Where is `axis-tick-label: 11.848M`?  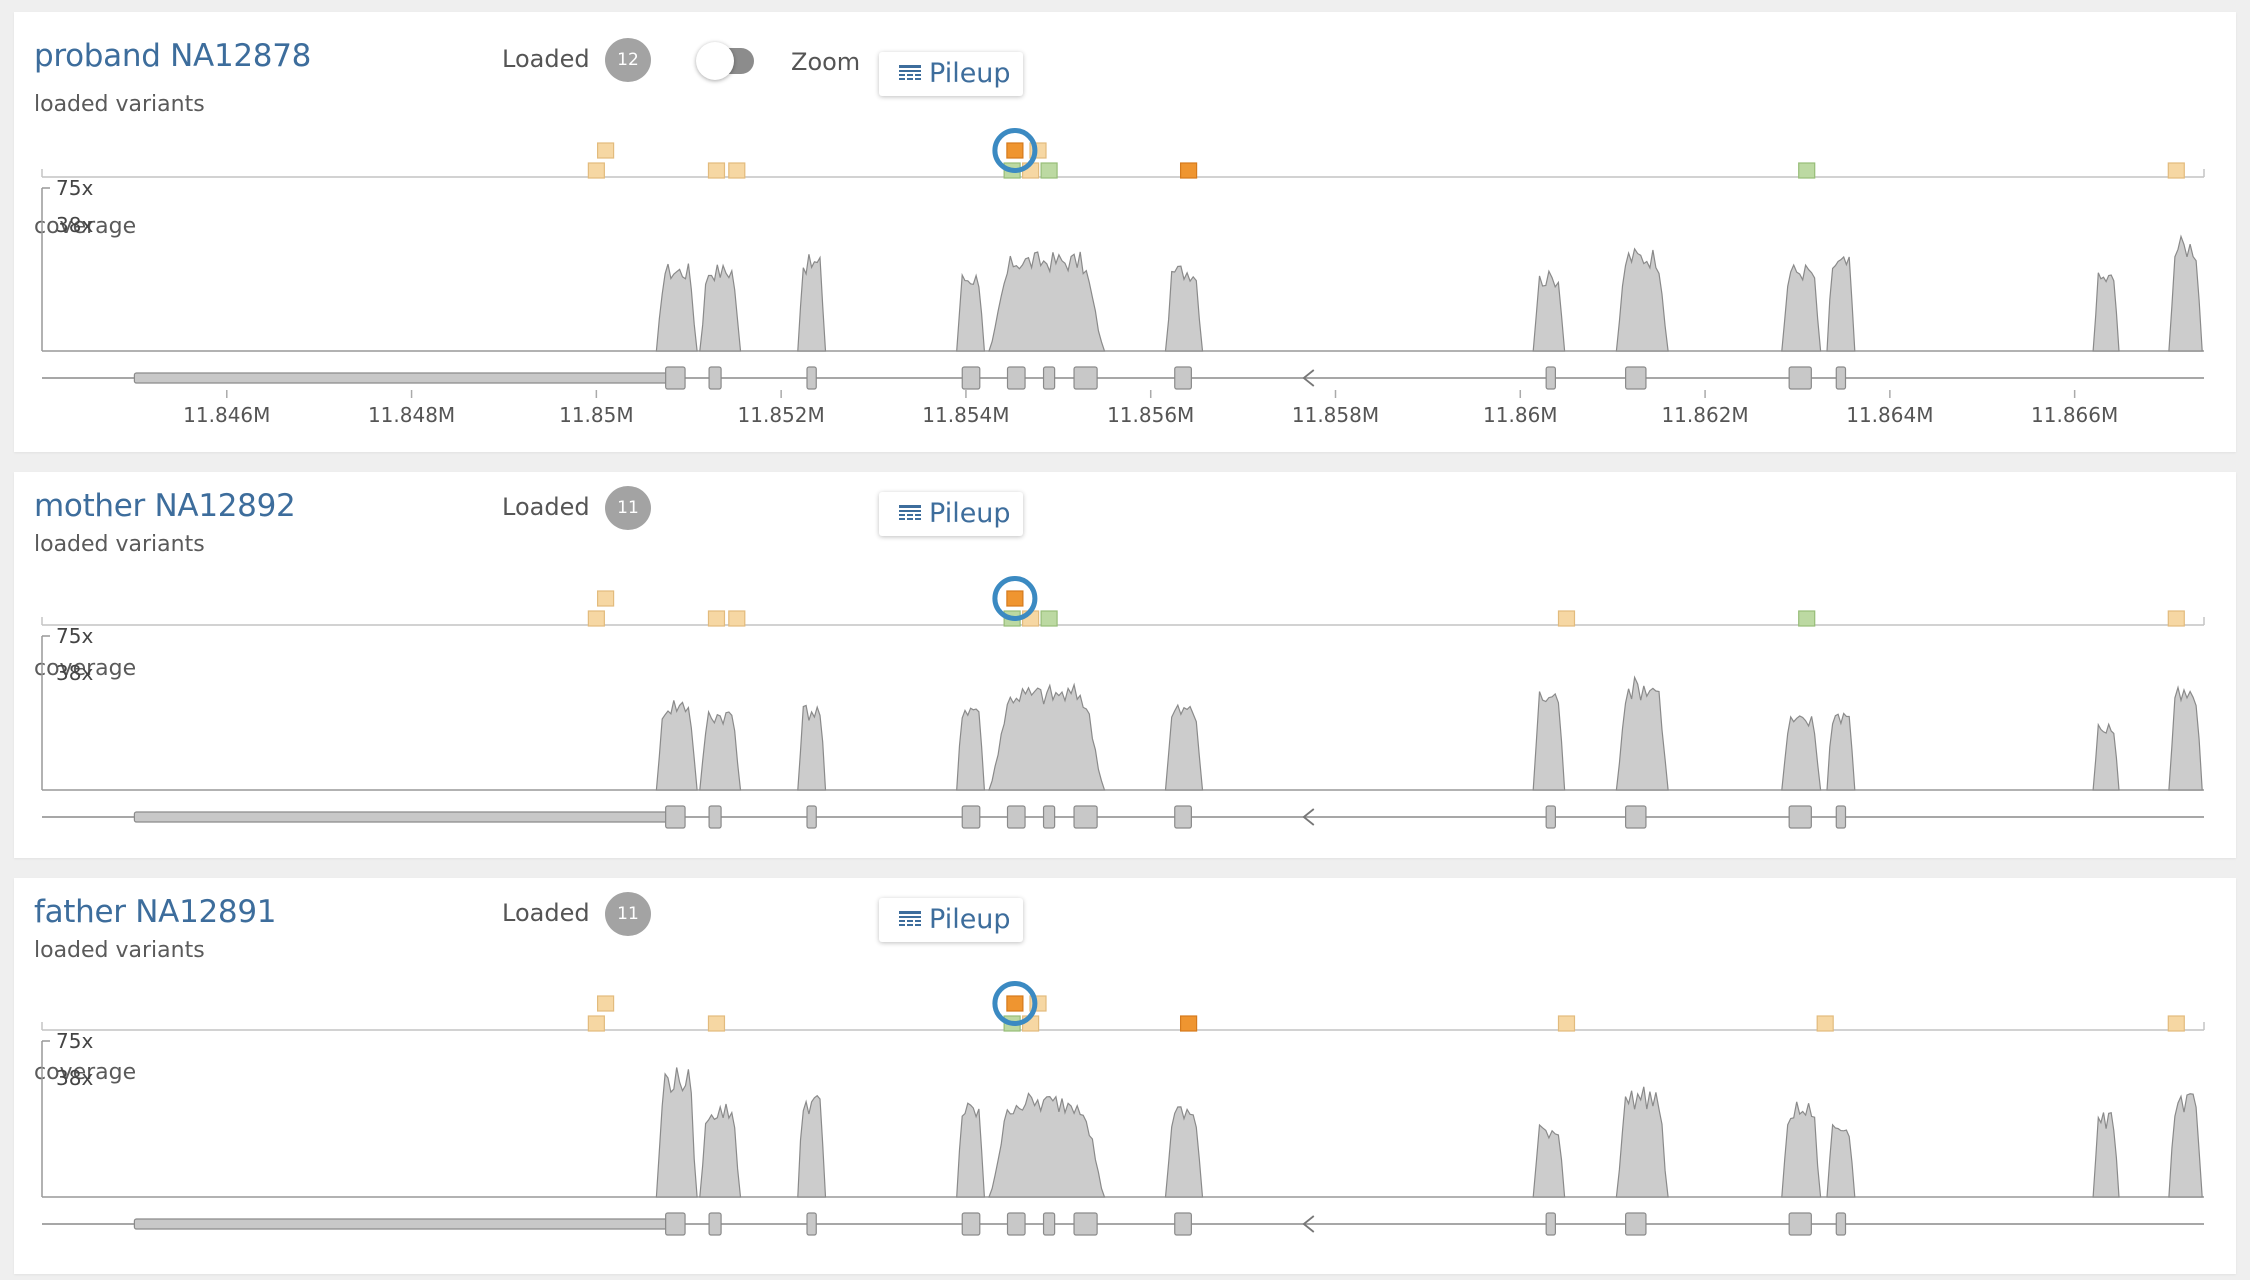
axis-tick-label: 11.848M is located at coordinates (411, 415).